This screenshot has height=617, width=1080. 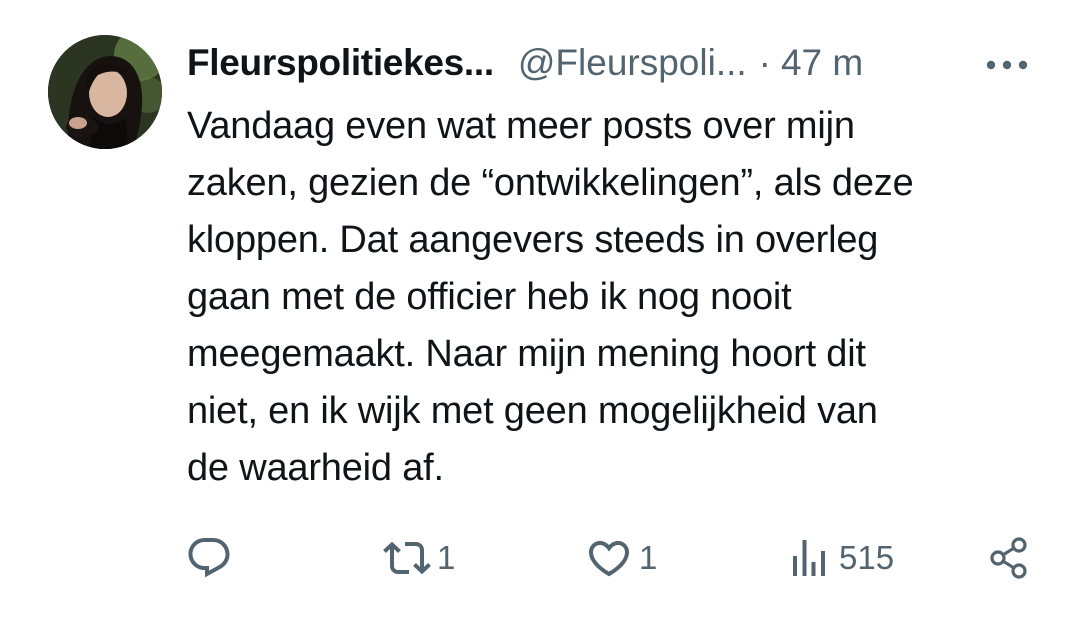 I want to click on tweet-text-line: Vandaag even wat meer posts over mijn, so click(x=521, y=126).